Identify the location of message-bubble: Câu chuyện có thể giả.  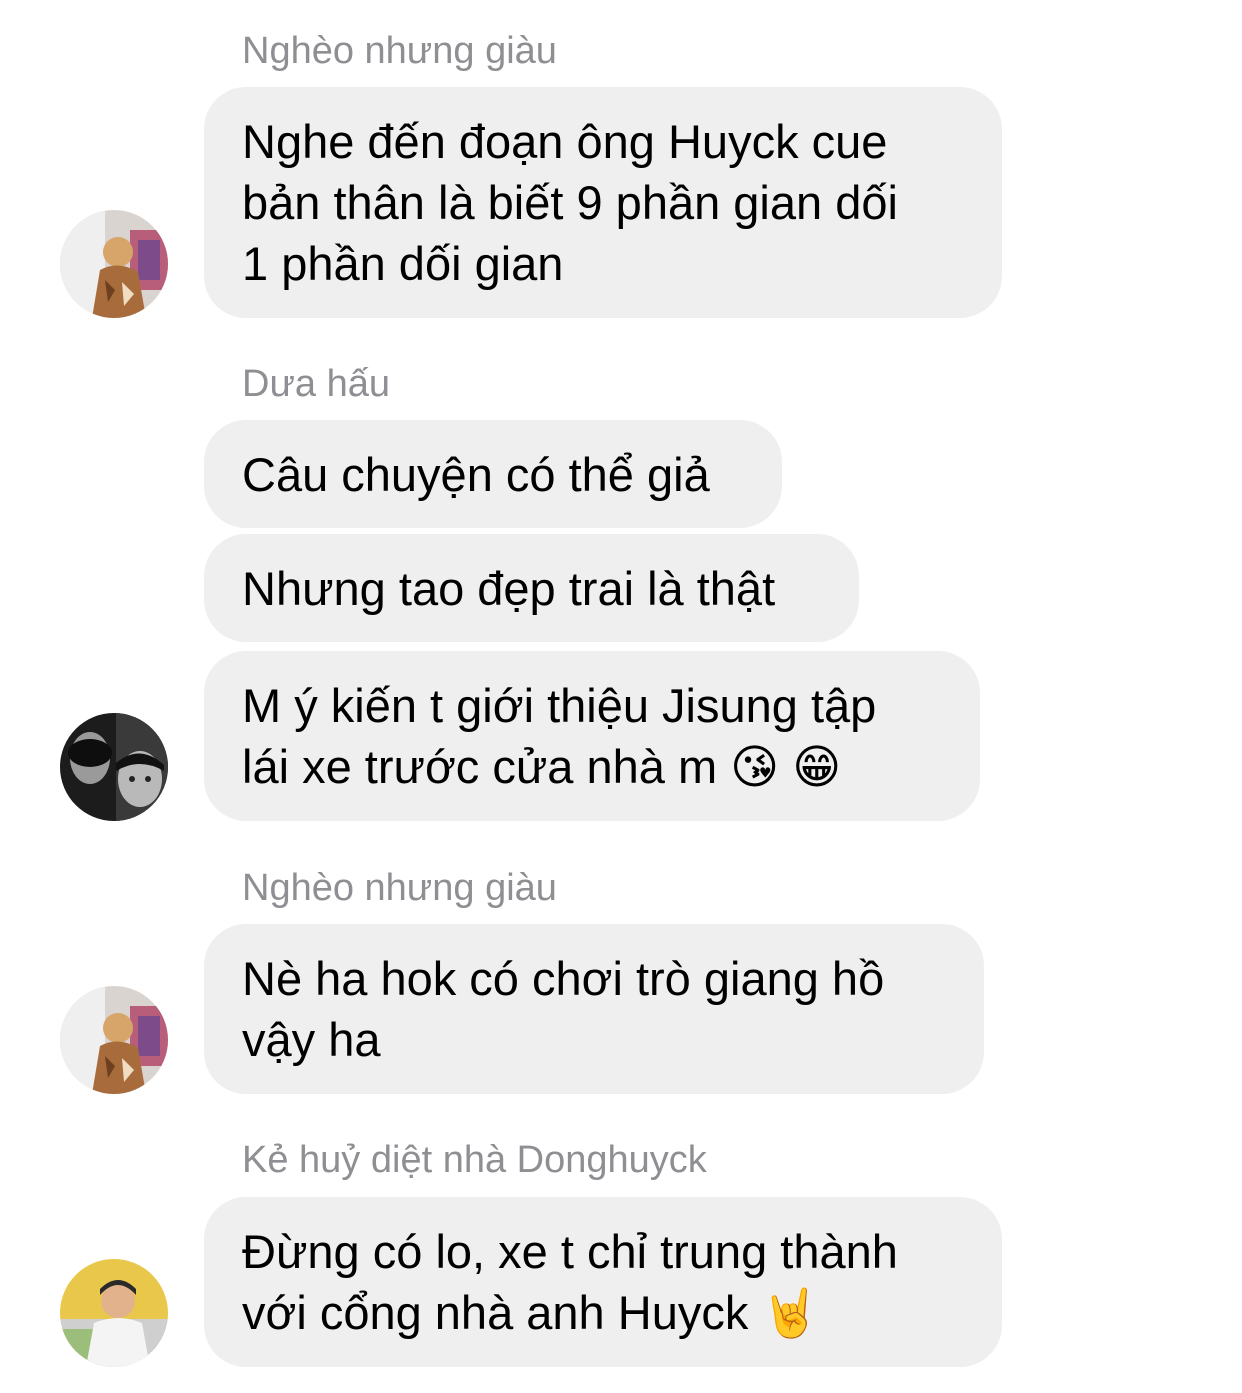
(493, 474).